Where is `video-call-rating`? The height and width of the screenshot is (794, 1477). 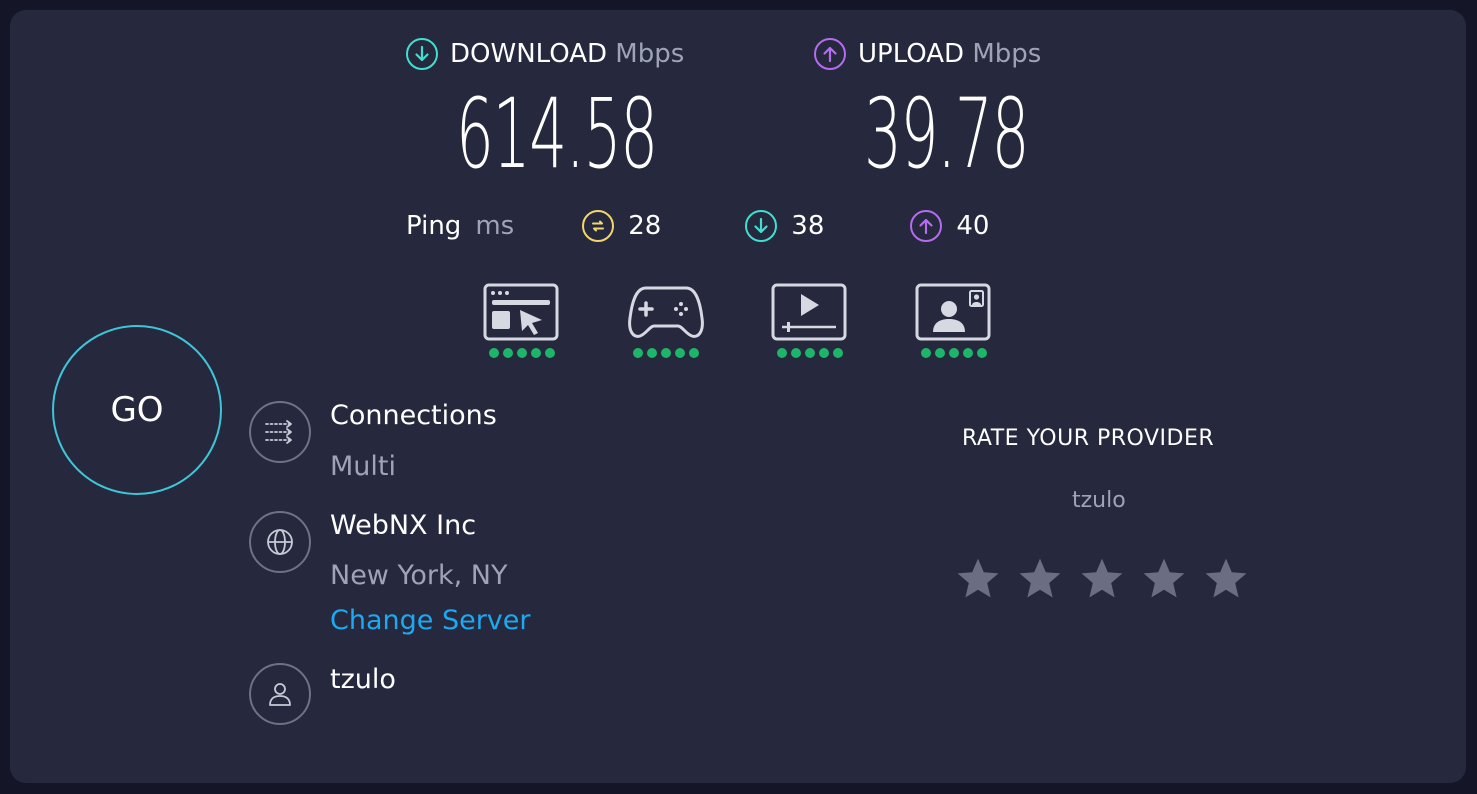
video-call-rating is located at coordinates (954, 353).